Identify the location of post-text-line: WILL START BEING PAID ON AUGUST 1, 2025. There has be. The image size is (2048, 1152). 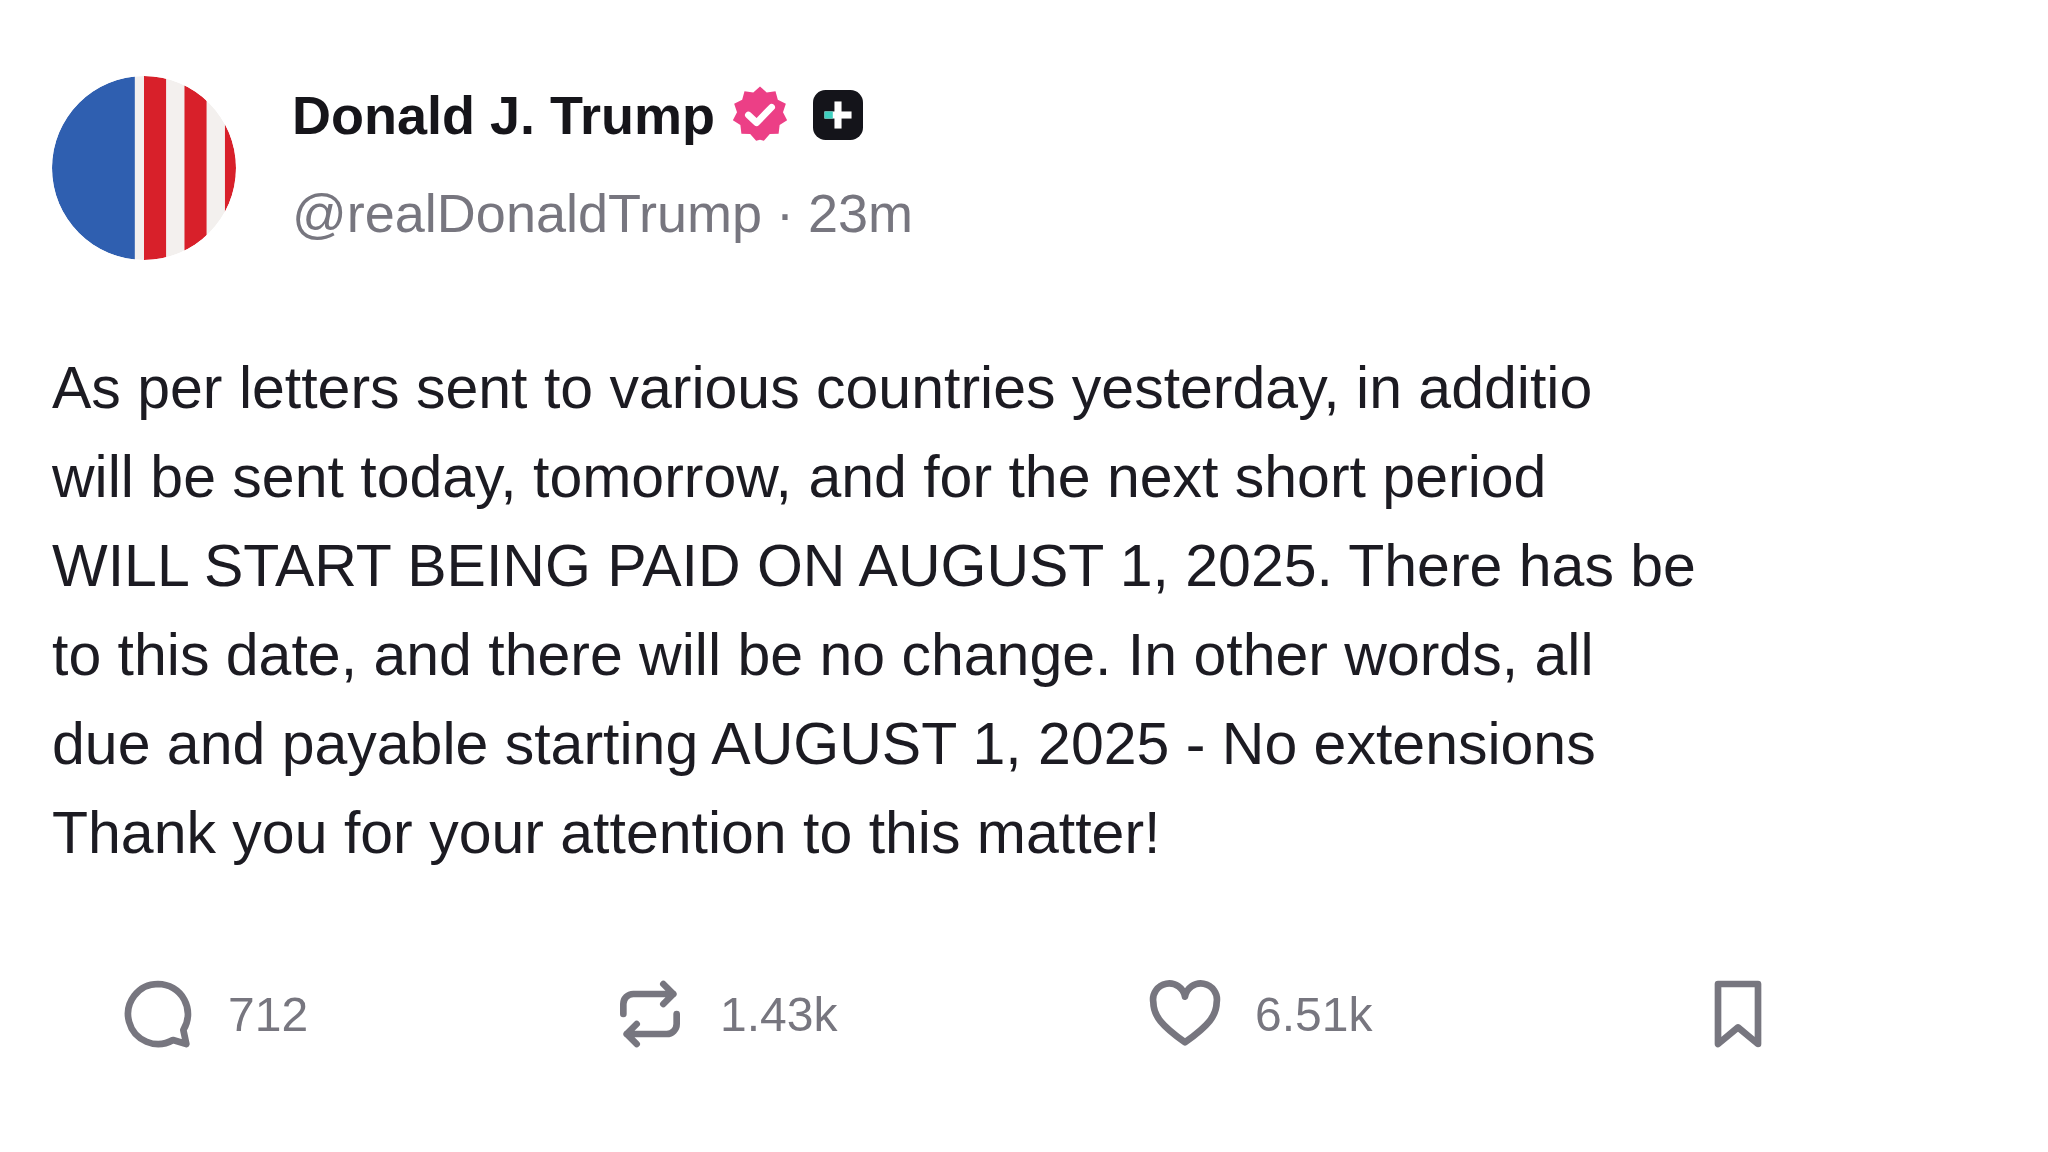
(874, 566).